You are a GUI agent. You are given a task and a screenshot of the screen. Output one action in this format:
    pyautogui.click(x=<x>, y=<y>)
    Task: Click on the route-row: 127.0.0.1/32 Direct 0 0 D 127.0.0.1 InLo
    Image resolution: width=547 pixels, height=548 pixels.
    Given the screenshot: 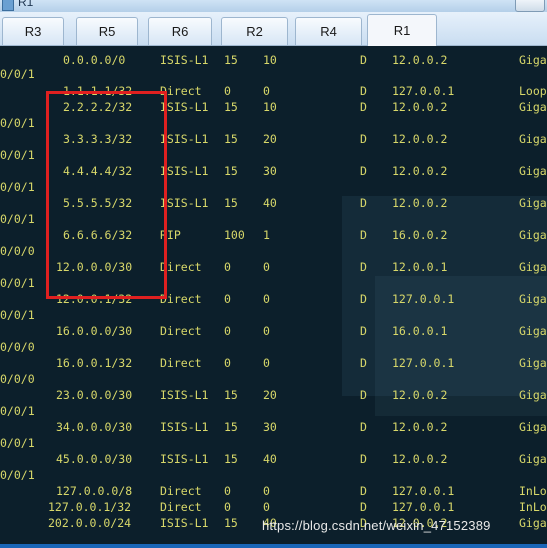 What is the action you would take?
    pyautogui.click(x=273, y=507)
    